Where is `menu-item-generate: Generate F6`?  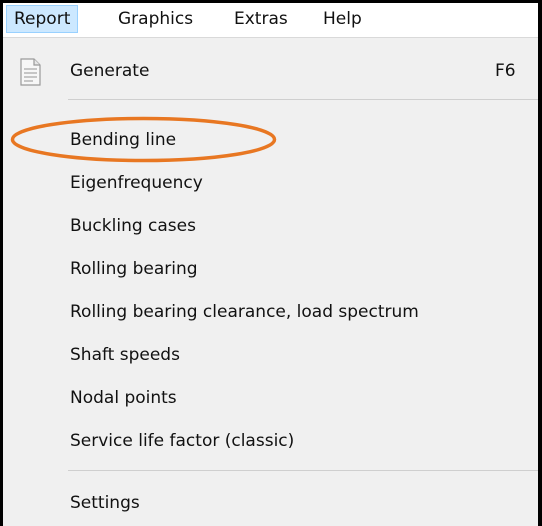
menu-item-generate: Generate F6 is located at coordinates (270, 71).